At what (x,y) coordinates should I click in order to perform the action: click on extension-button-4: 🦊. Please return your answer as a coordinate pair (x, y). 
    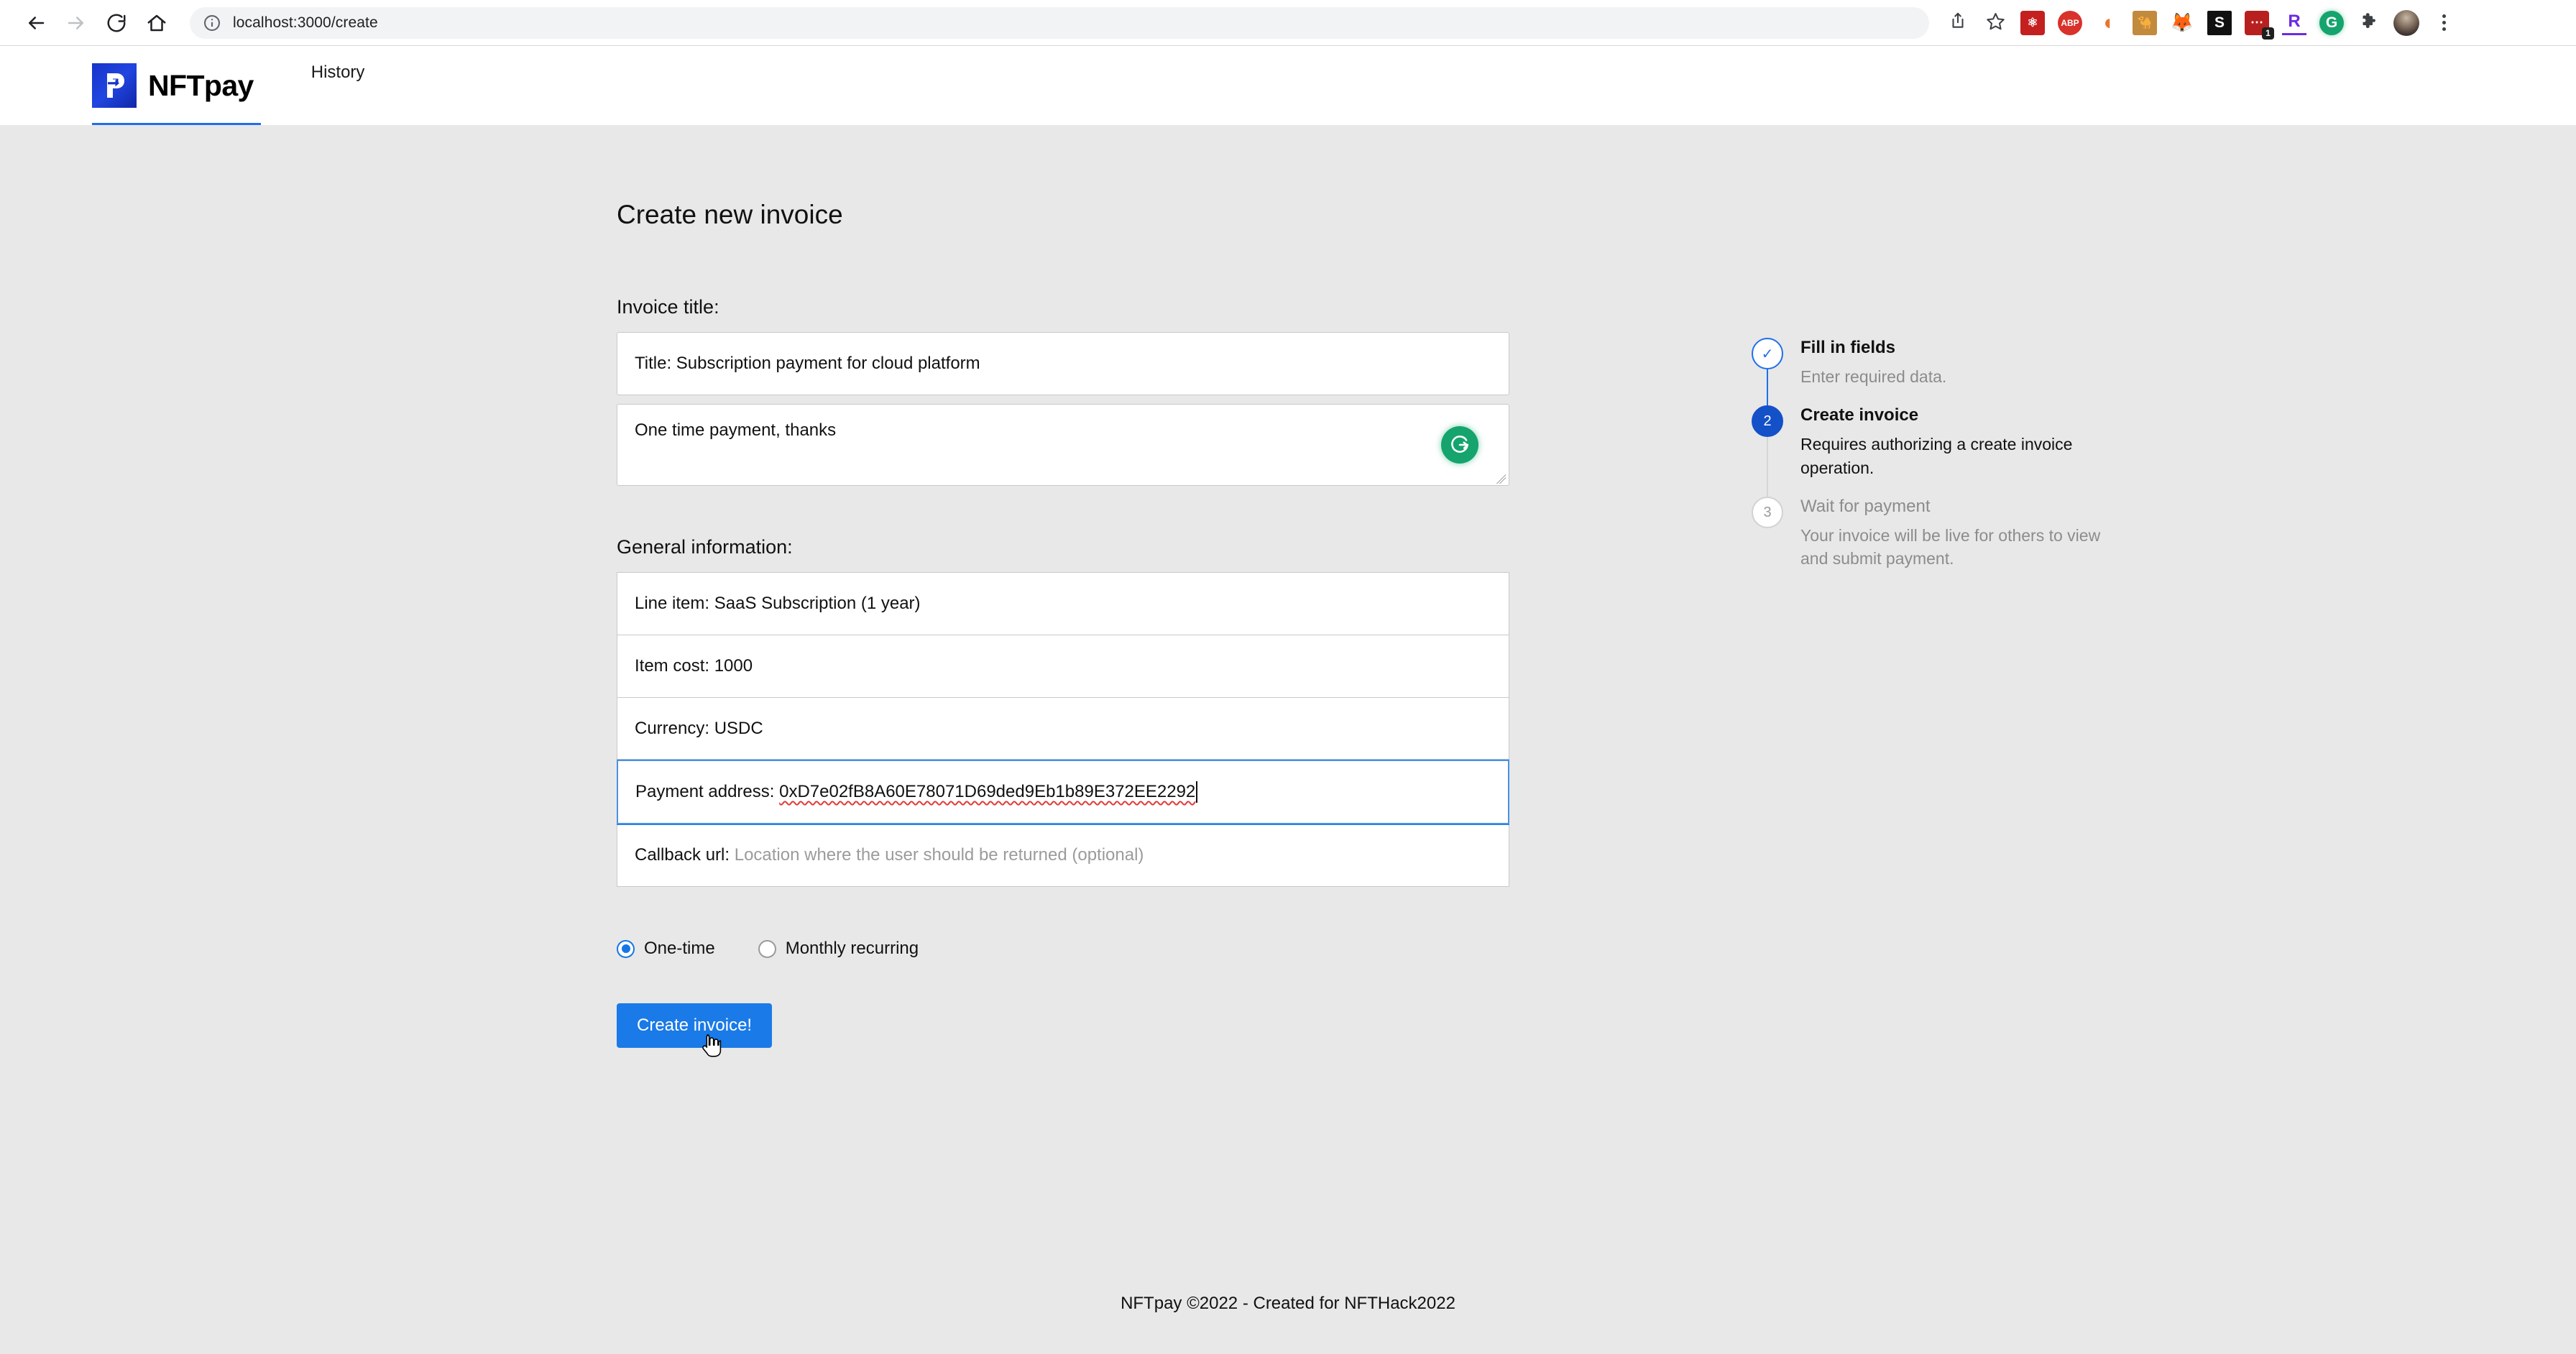
    Looking at the image, I should click on (2182, 23).